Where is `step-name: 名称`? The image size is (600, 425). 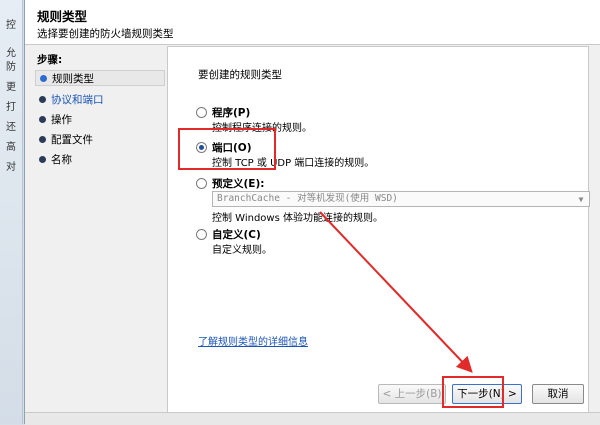 step-name: 名称 is located at coordinates (100, 160).